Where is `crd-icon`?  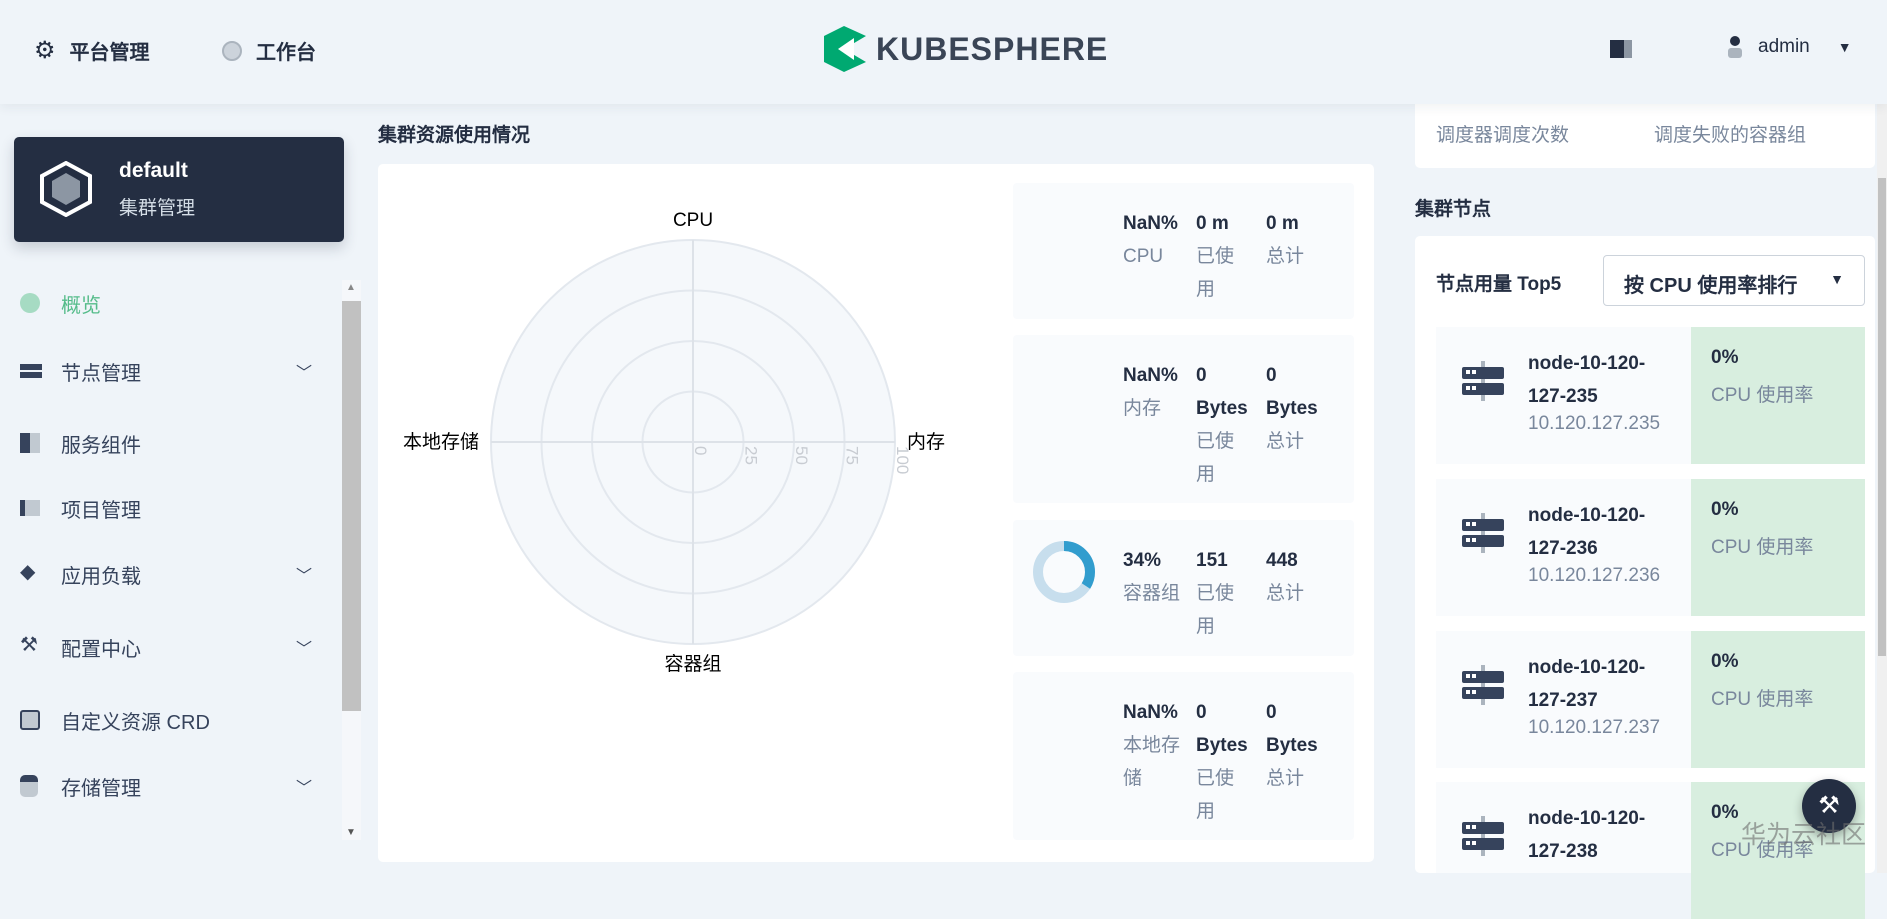
crd-icon is located at coordinates (30, 720).